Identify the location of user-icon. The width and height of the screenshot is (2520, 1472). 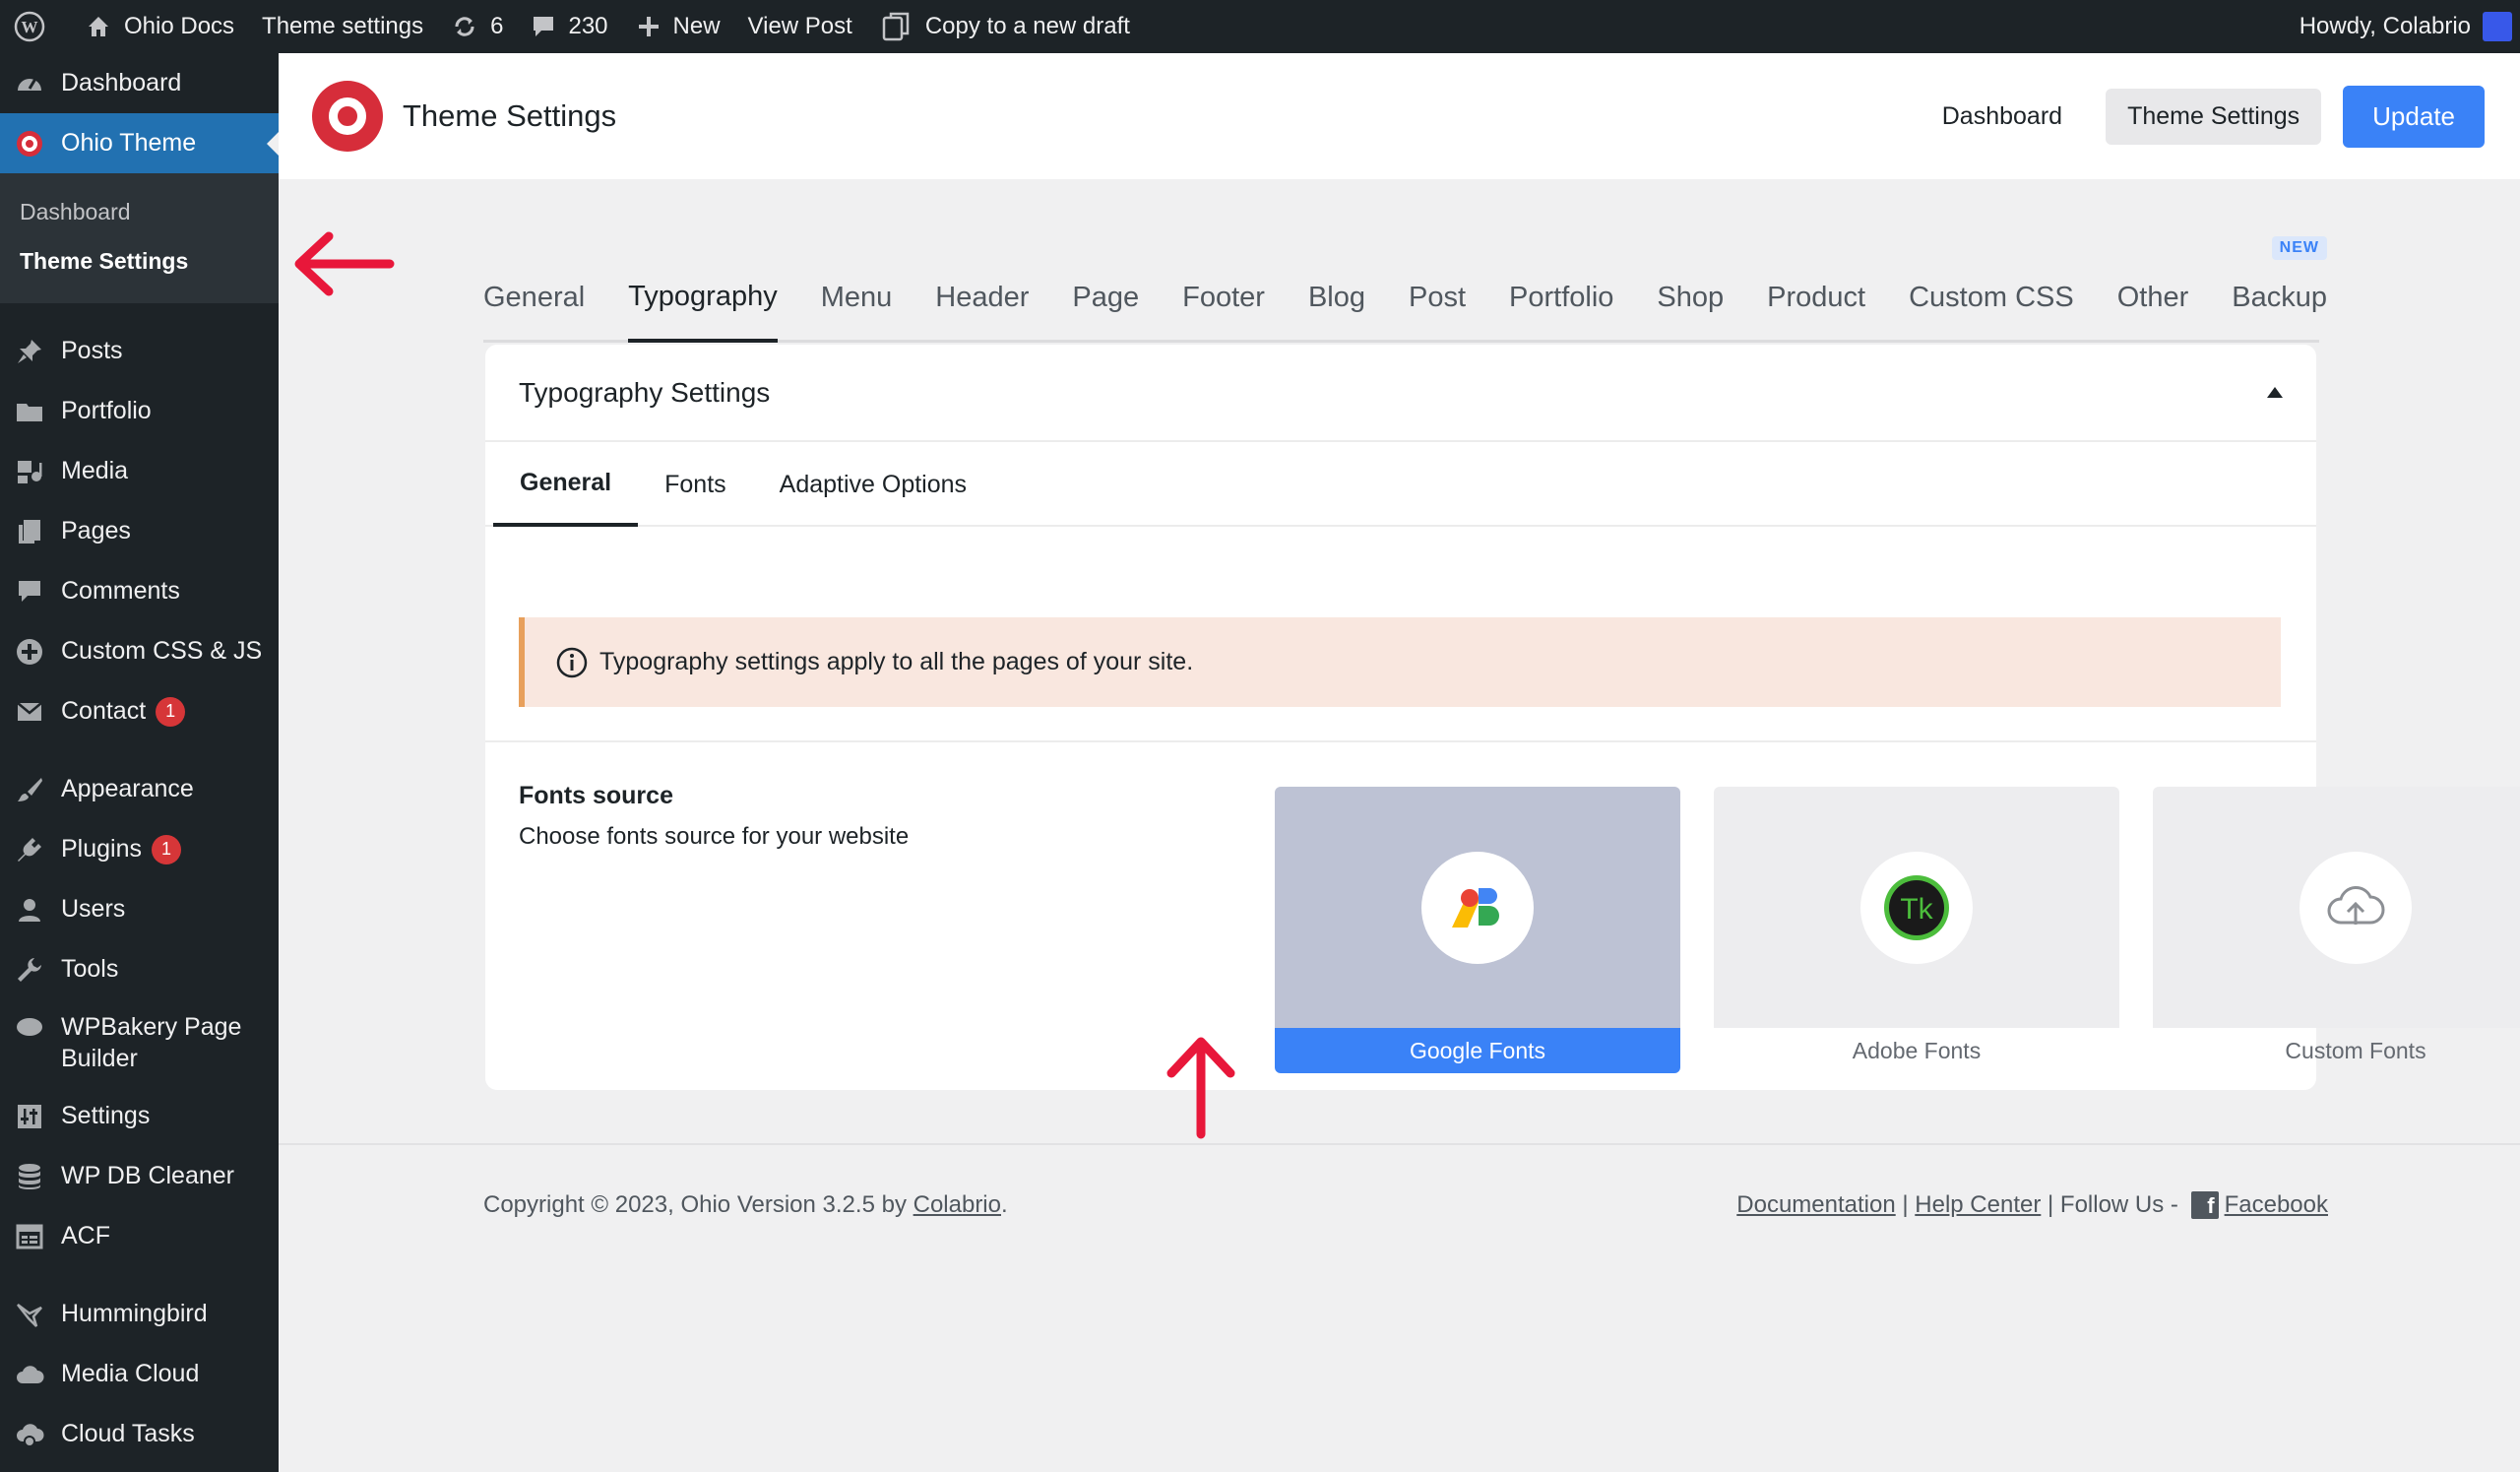
(29, 910).